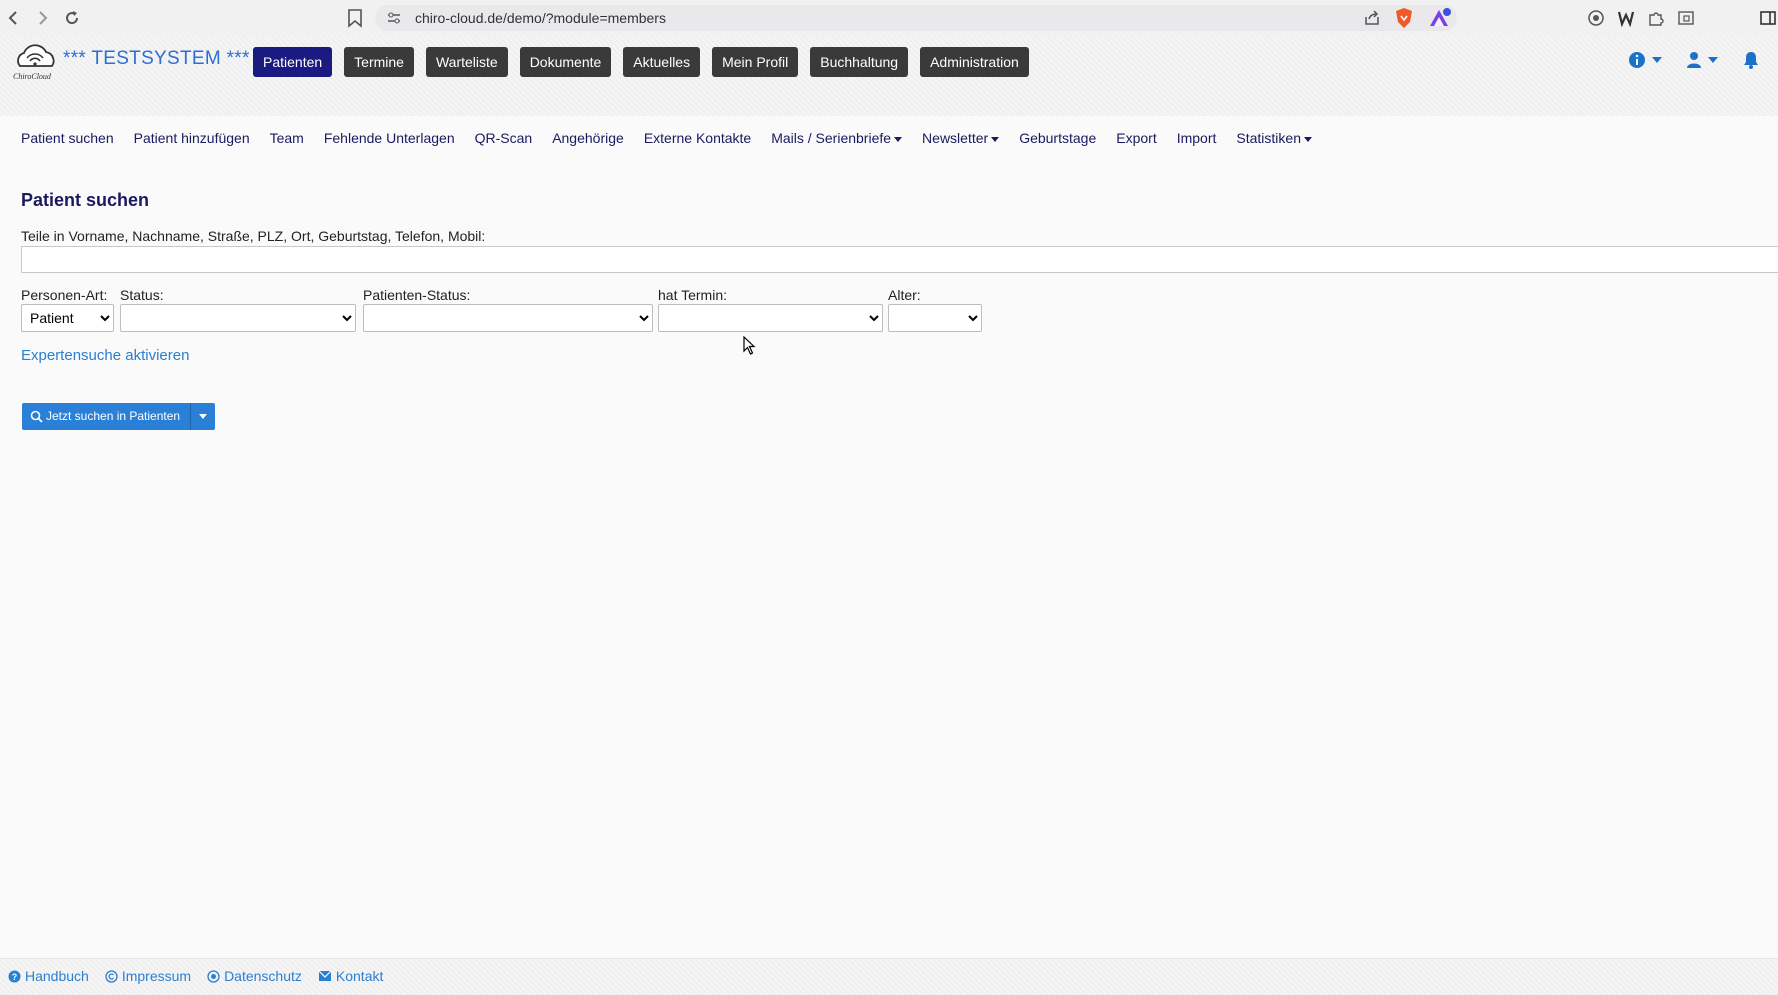 The image size is (1778, 995). I want to click on search-icon, so click(36, 416).